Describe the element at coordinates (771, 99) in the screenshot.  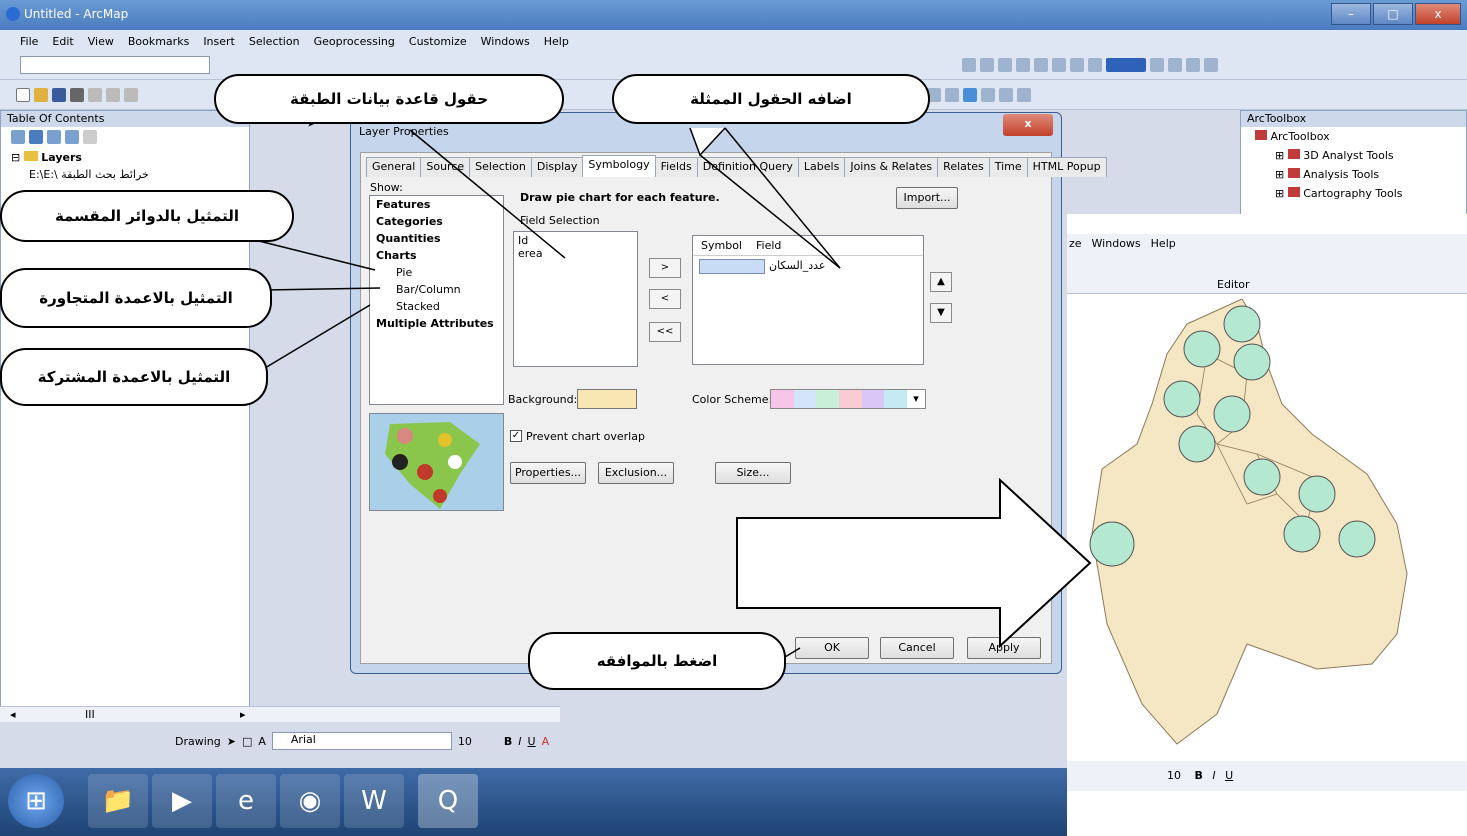
I see `callout-add-fields: اضافه الحقول الممثلة` at that location.